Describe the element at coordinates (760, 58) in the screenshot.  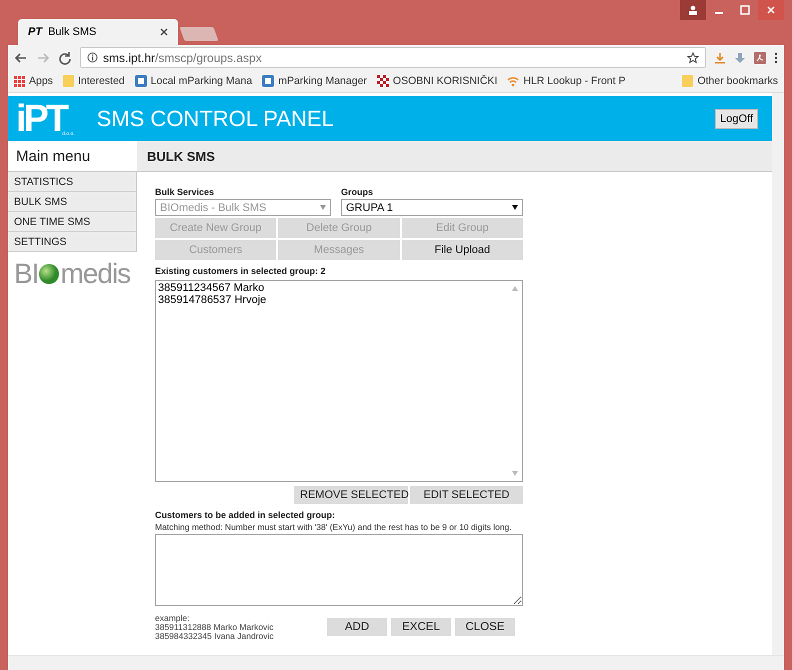
I see `pdf-icon` at that location.